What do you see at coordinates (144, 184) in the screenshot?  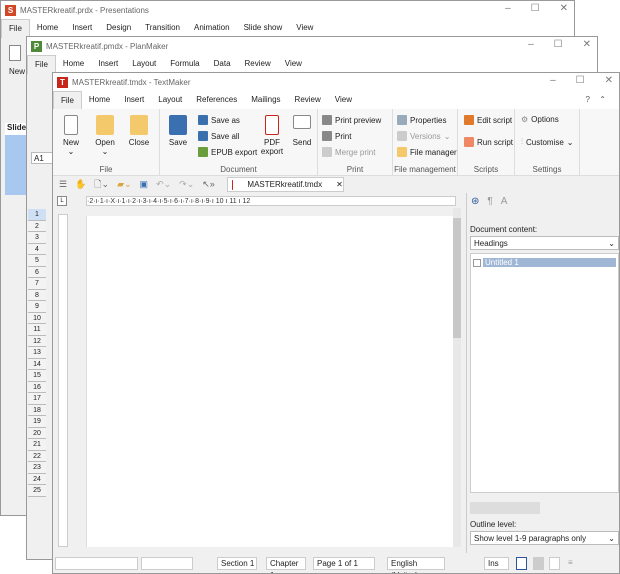 I see `save-icon: ▣` at bounding box center [144, 184].